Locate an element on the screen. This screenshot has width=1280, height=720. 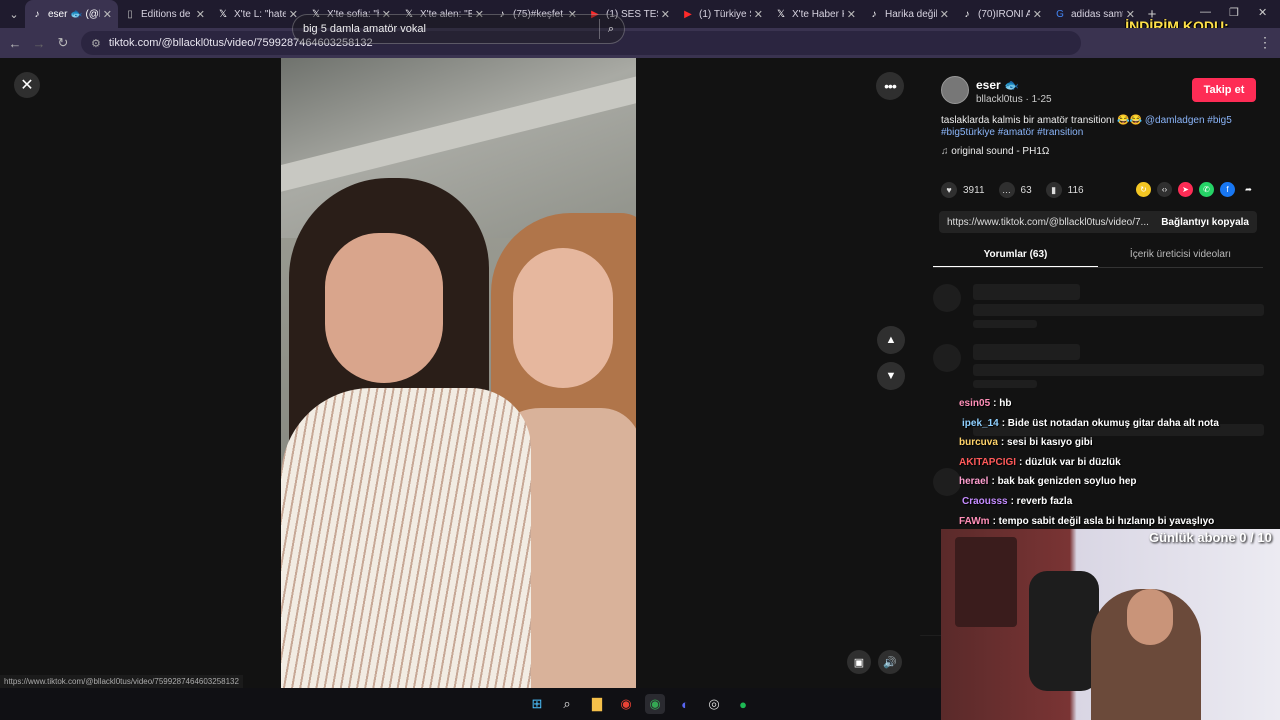
tab-title: (70)İRONİ A is located at coordinates (1004, 14).